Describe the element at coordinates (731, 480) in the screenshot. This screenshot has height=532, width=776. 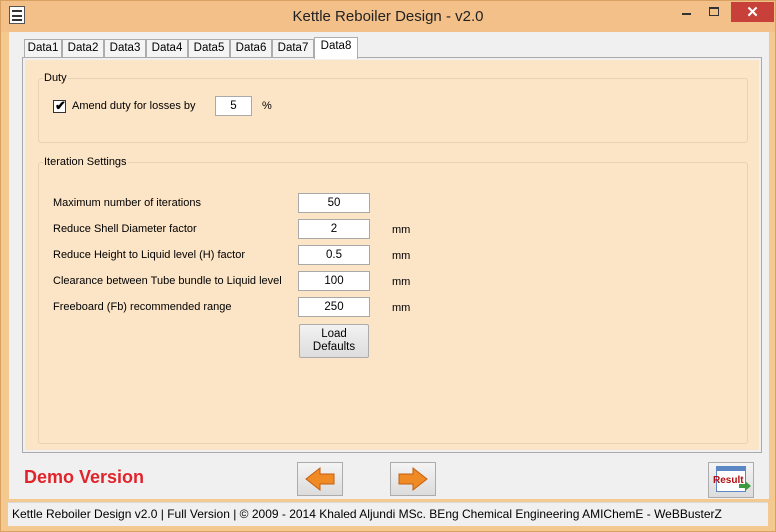
I see `result-button: Result` at that location.